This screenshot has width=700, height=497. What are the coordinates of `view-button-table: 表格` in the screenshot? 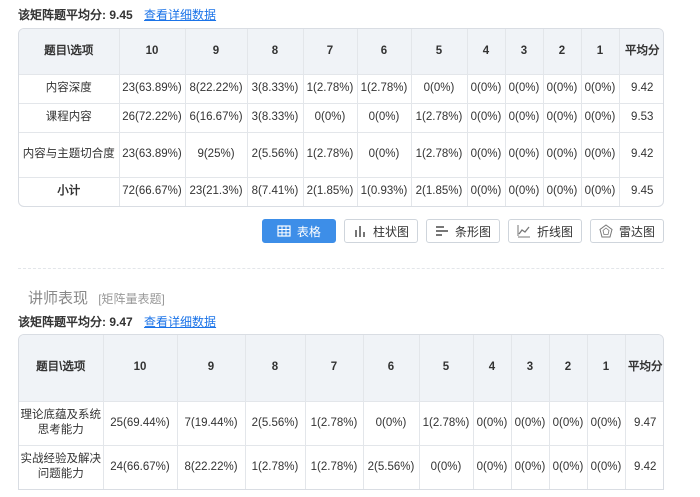 It's located at (298, 231).